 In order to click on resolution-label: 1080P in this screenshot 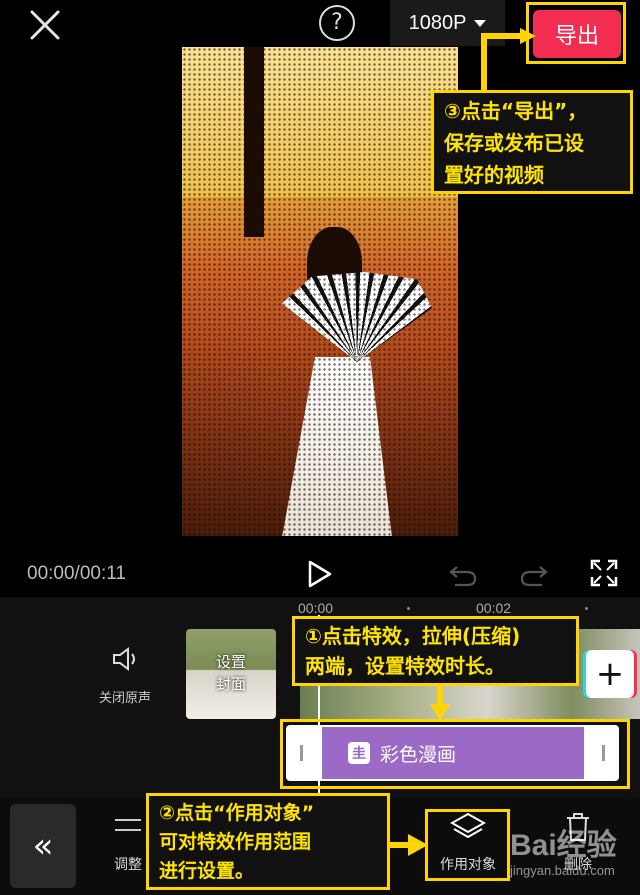, I will do `click(437, 22)`.